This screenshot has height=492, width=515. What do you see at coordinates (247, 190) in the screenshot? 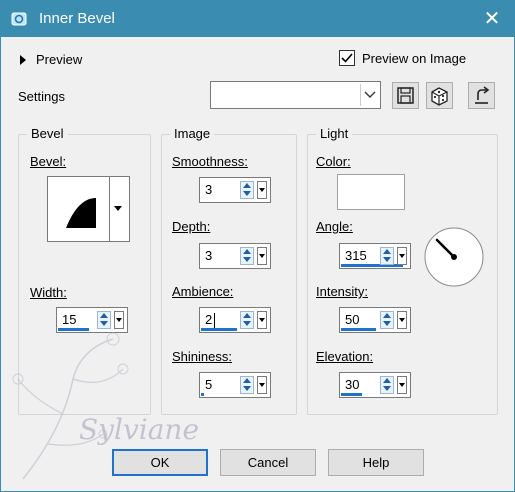
I see `smoothness-up-down-icon` at bounding box center [247, 190].